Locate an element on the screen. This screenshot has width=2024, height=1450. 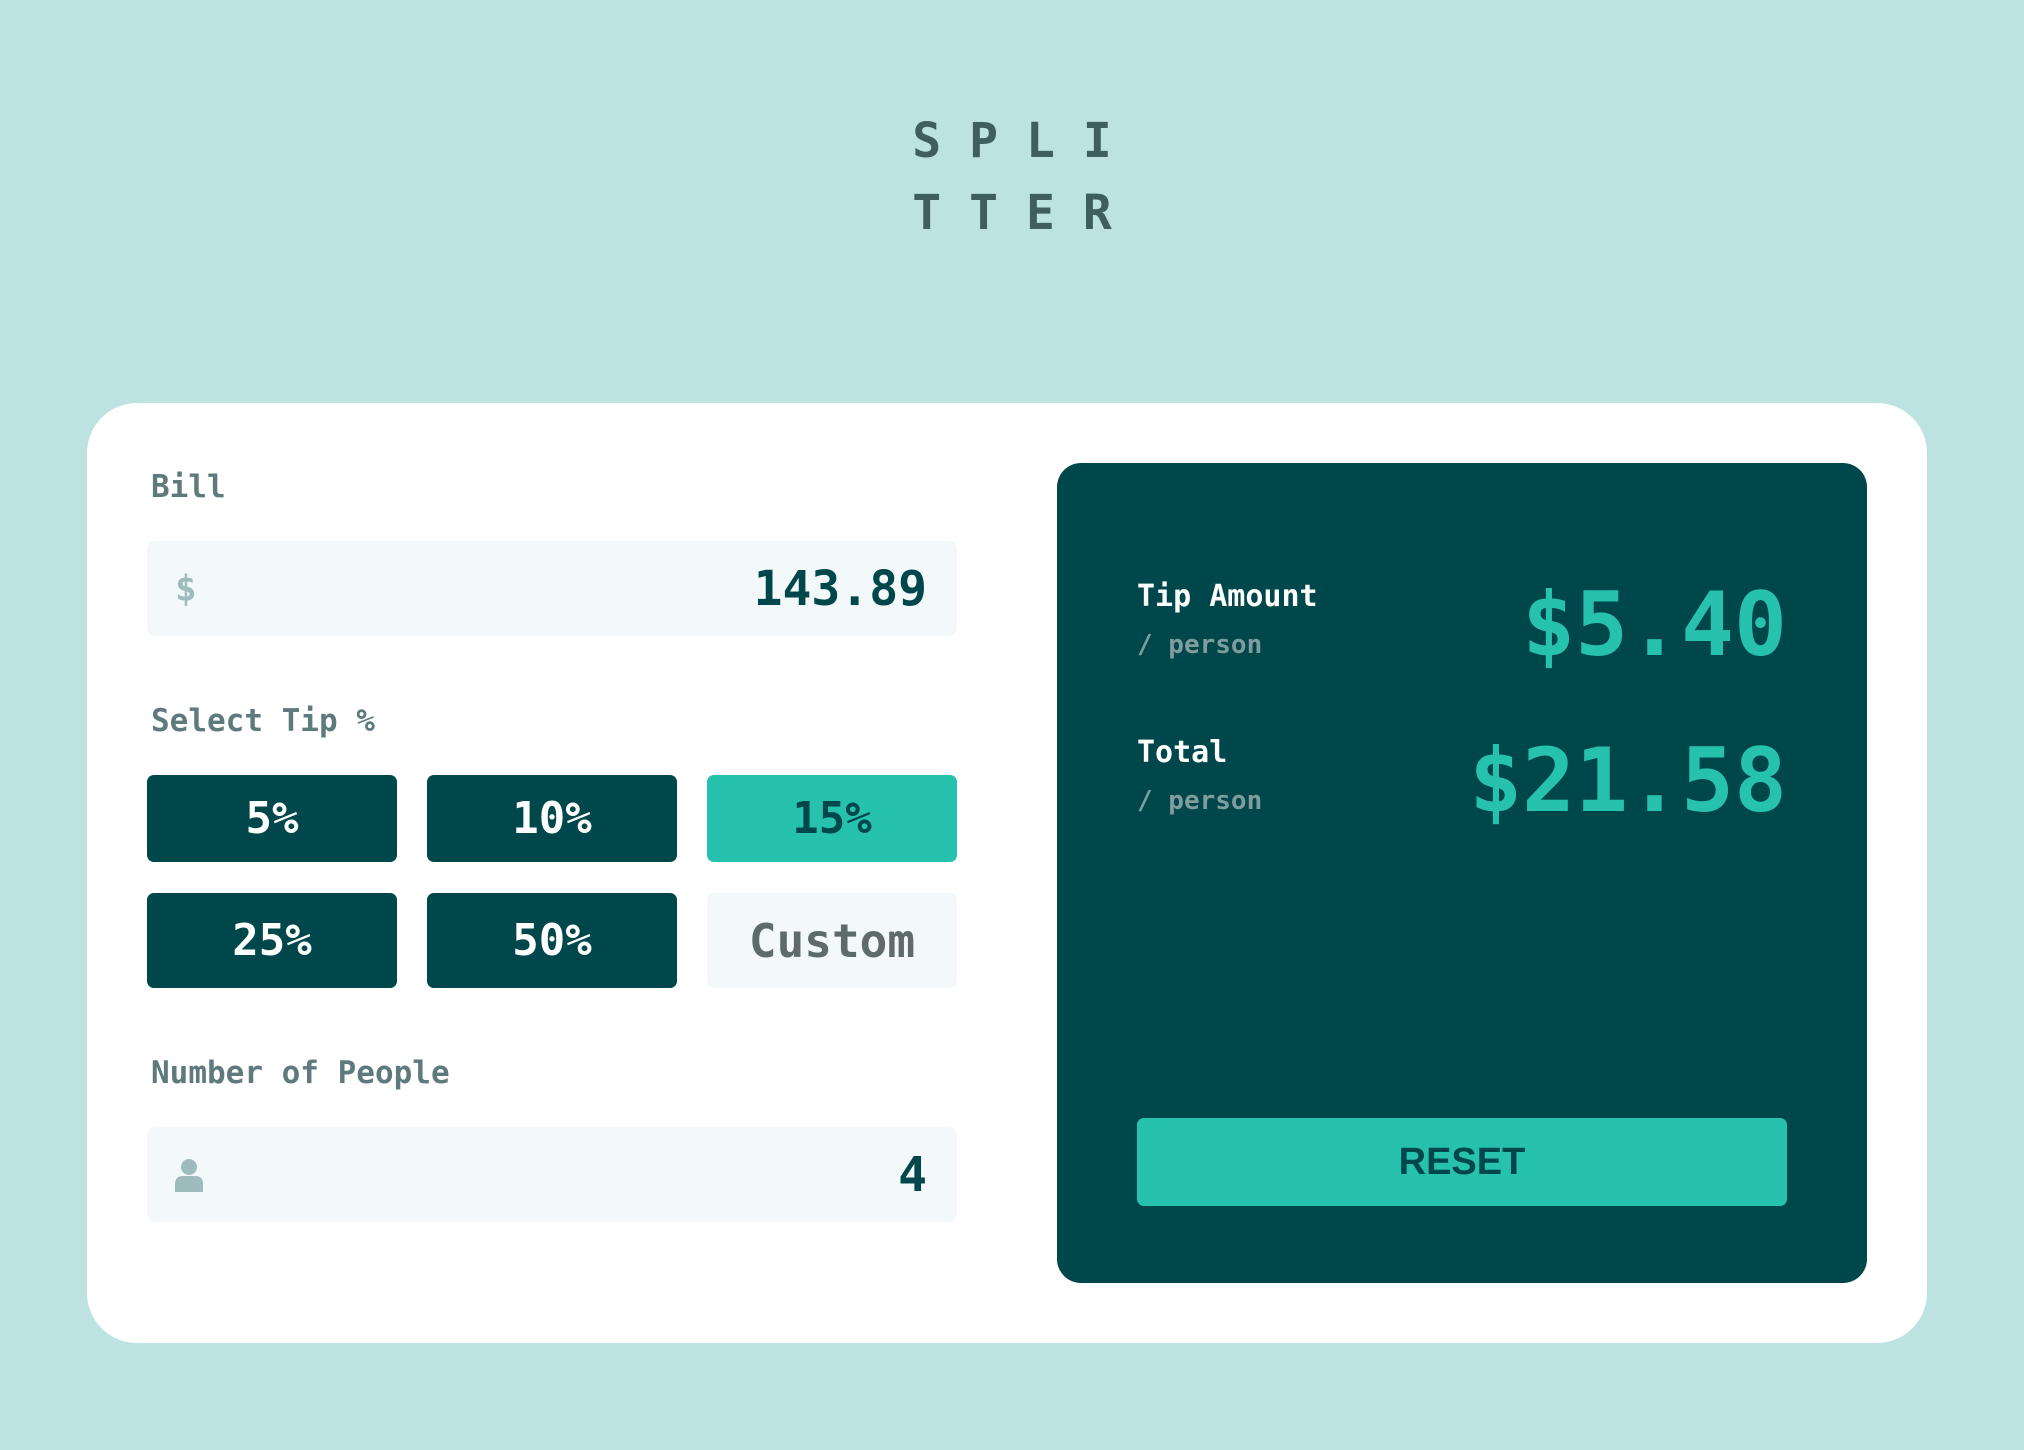
app-logo: SPLI TTER is located at coordinates (1012, 177).